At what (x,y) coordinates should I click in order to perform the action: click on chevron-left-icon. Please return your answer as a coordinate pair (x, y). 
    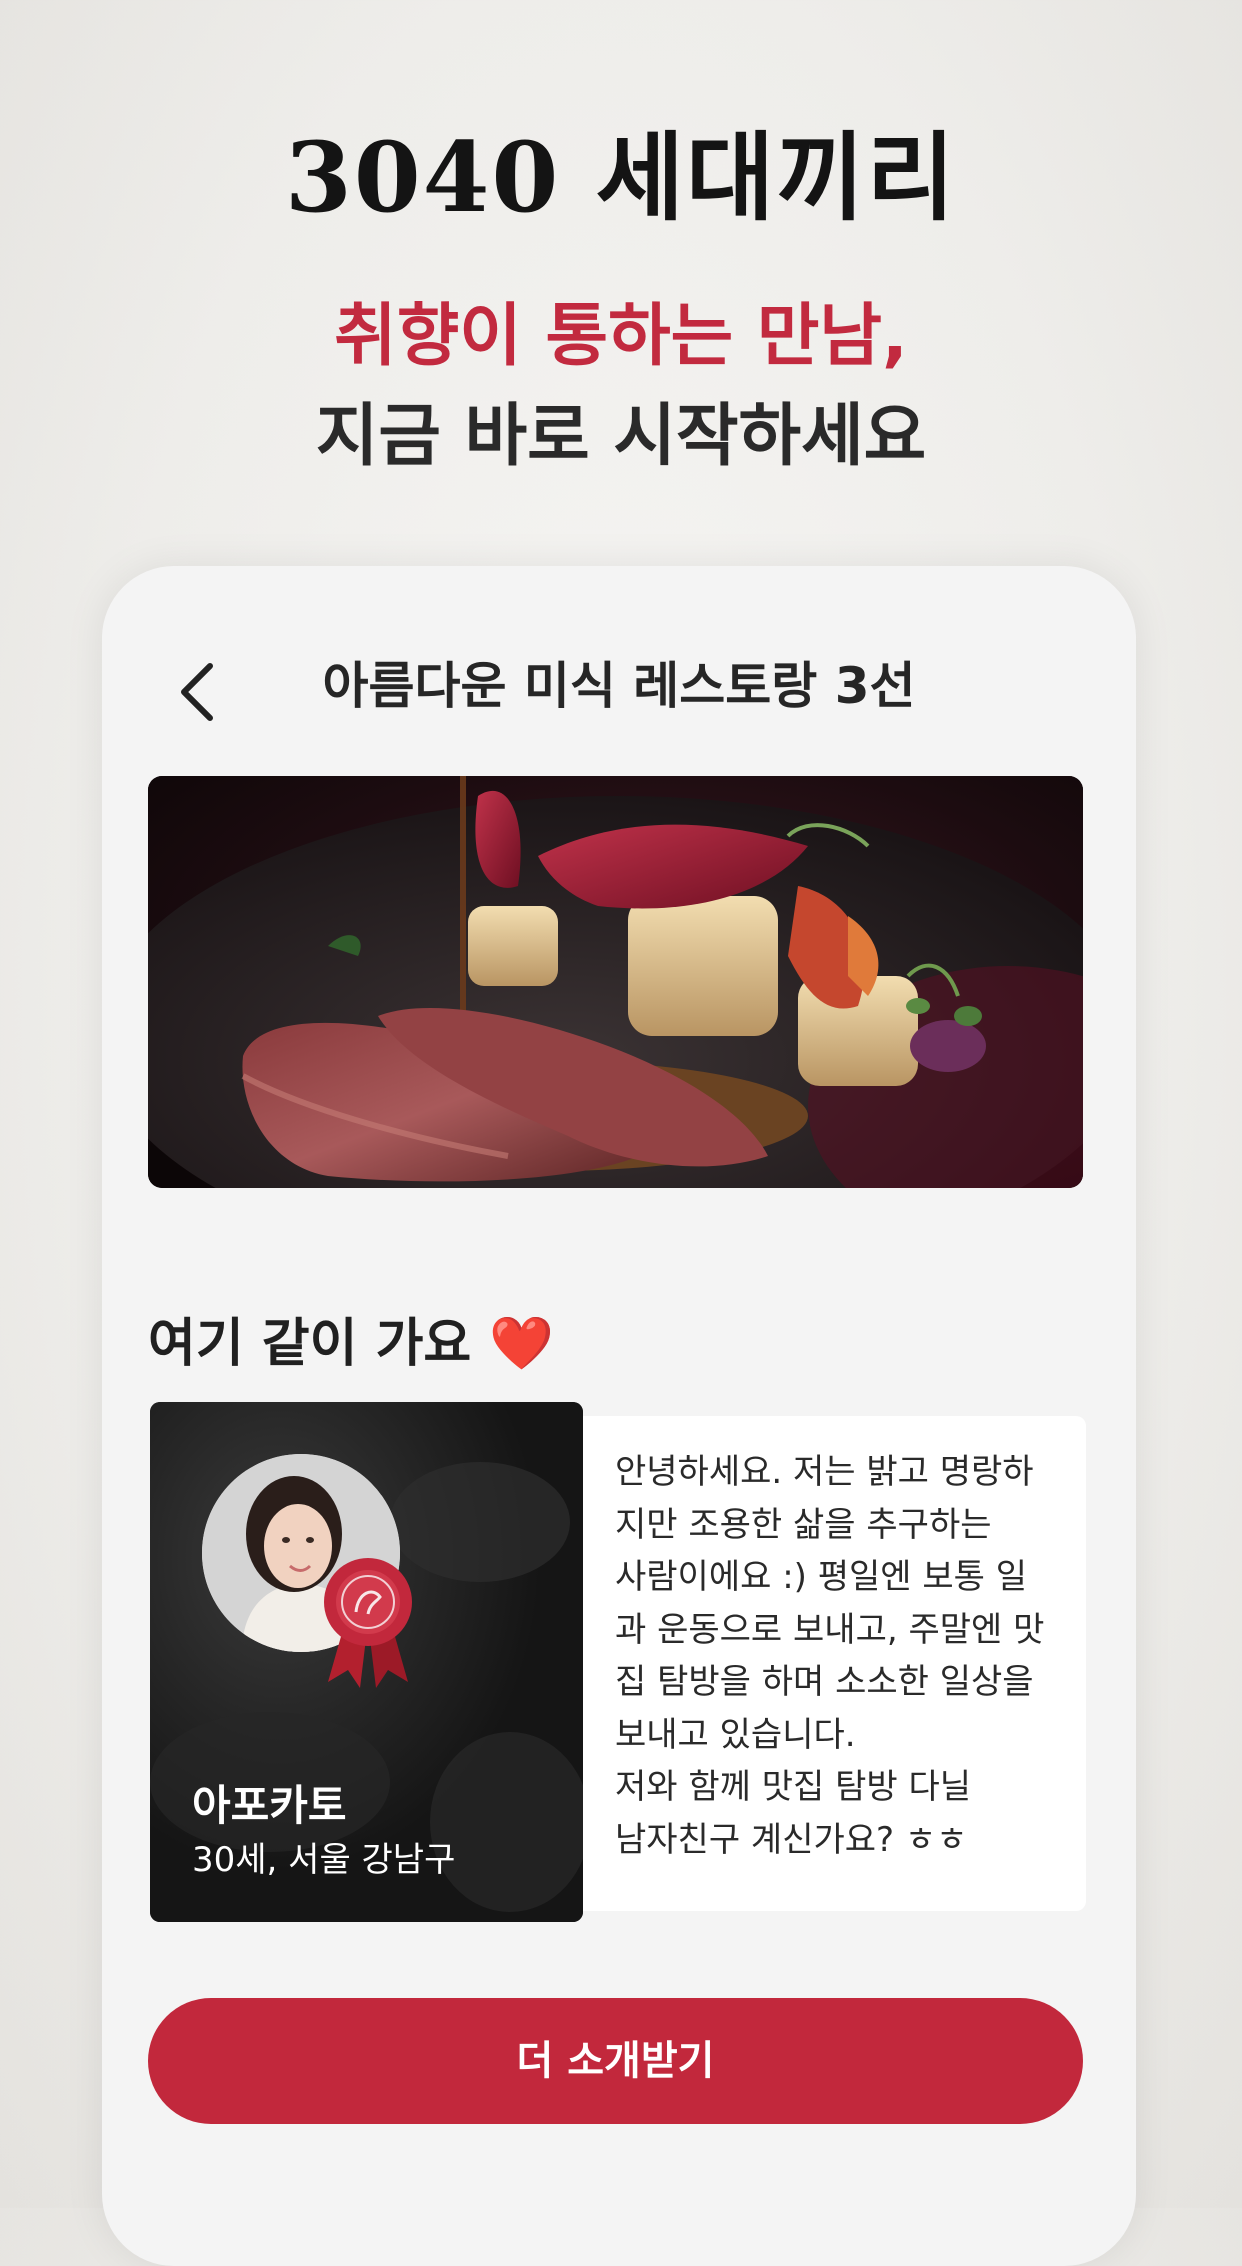
    Looking at the image, I should click on (197, 692).